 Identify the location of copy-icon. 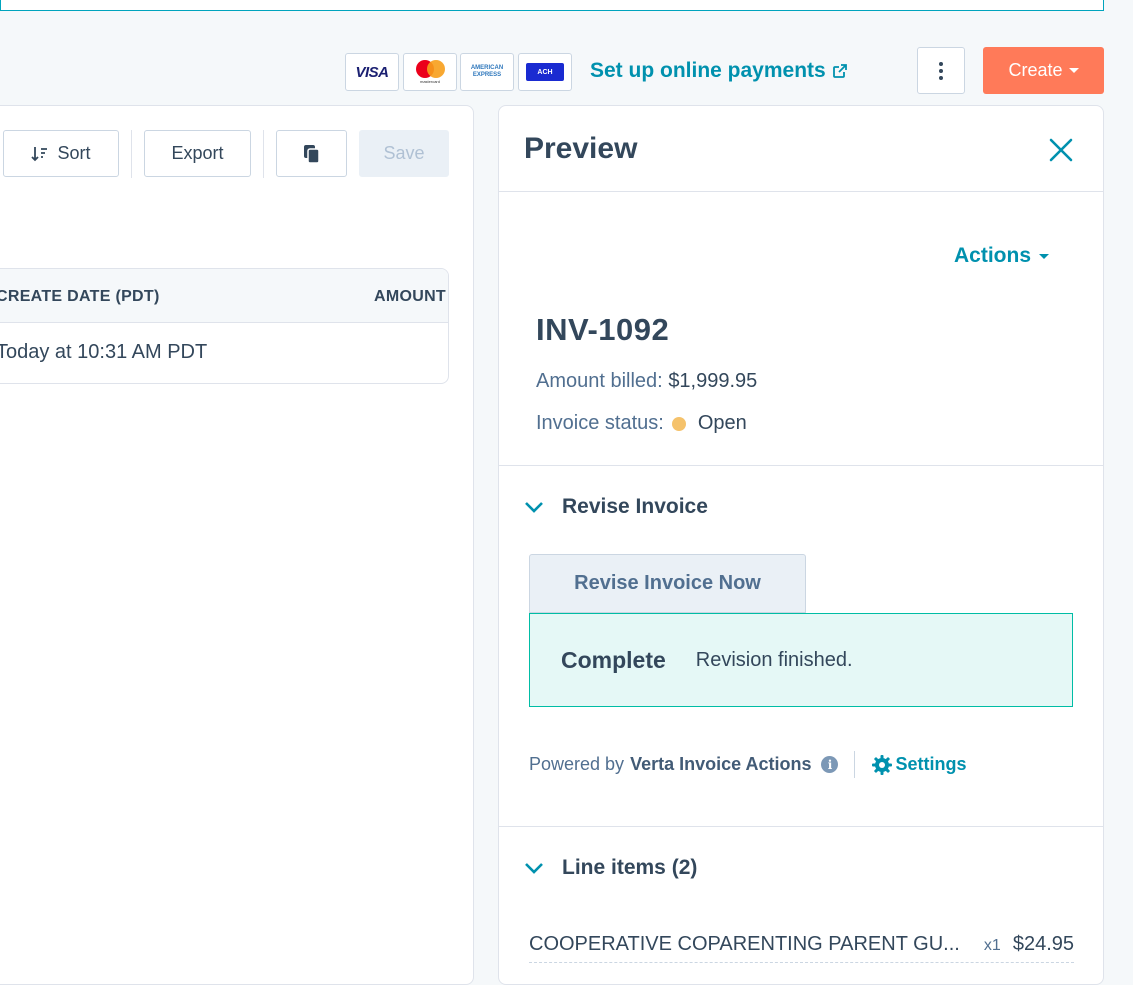
(311, 154).